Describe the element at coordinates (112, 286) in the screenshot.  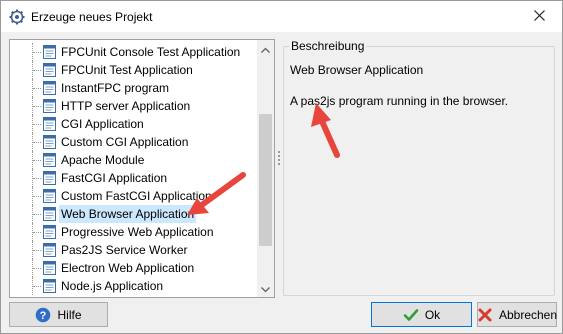
I see `list-item-label: Node.js Application` at that location.